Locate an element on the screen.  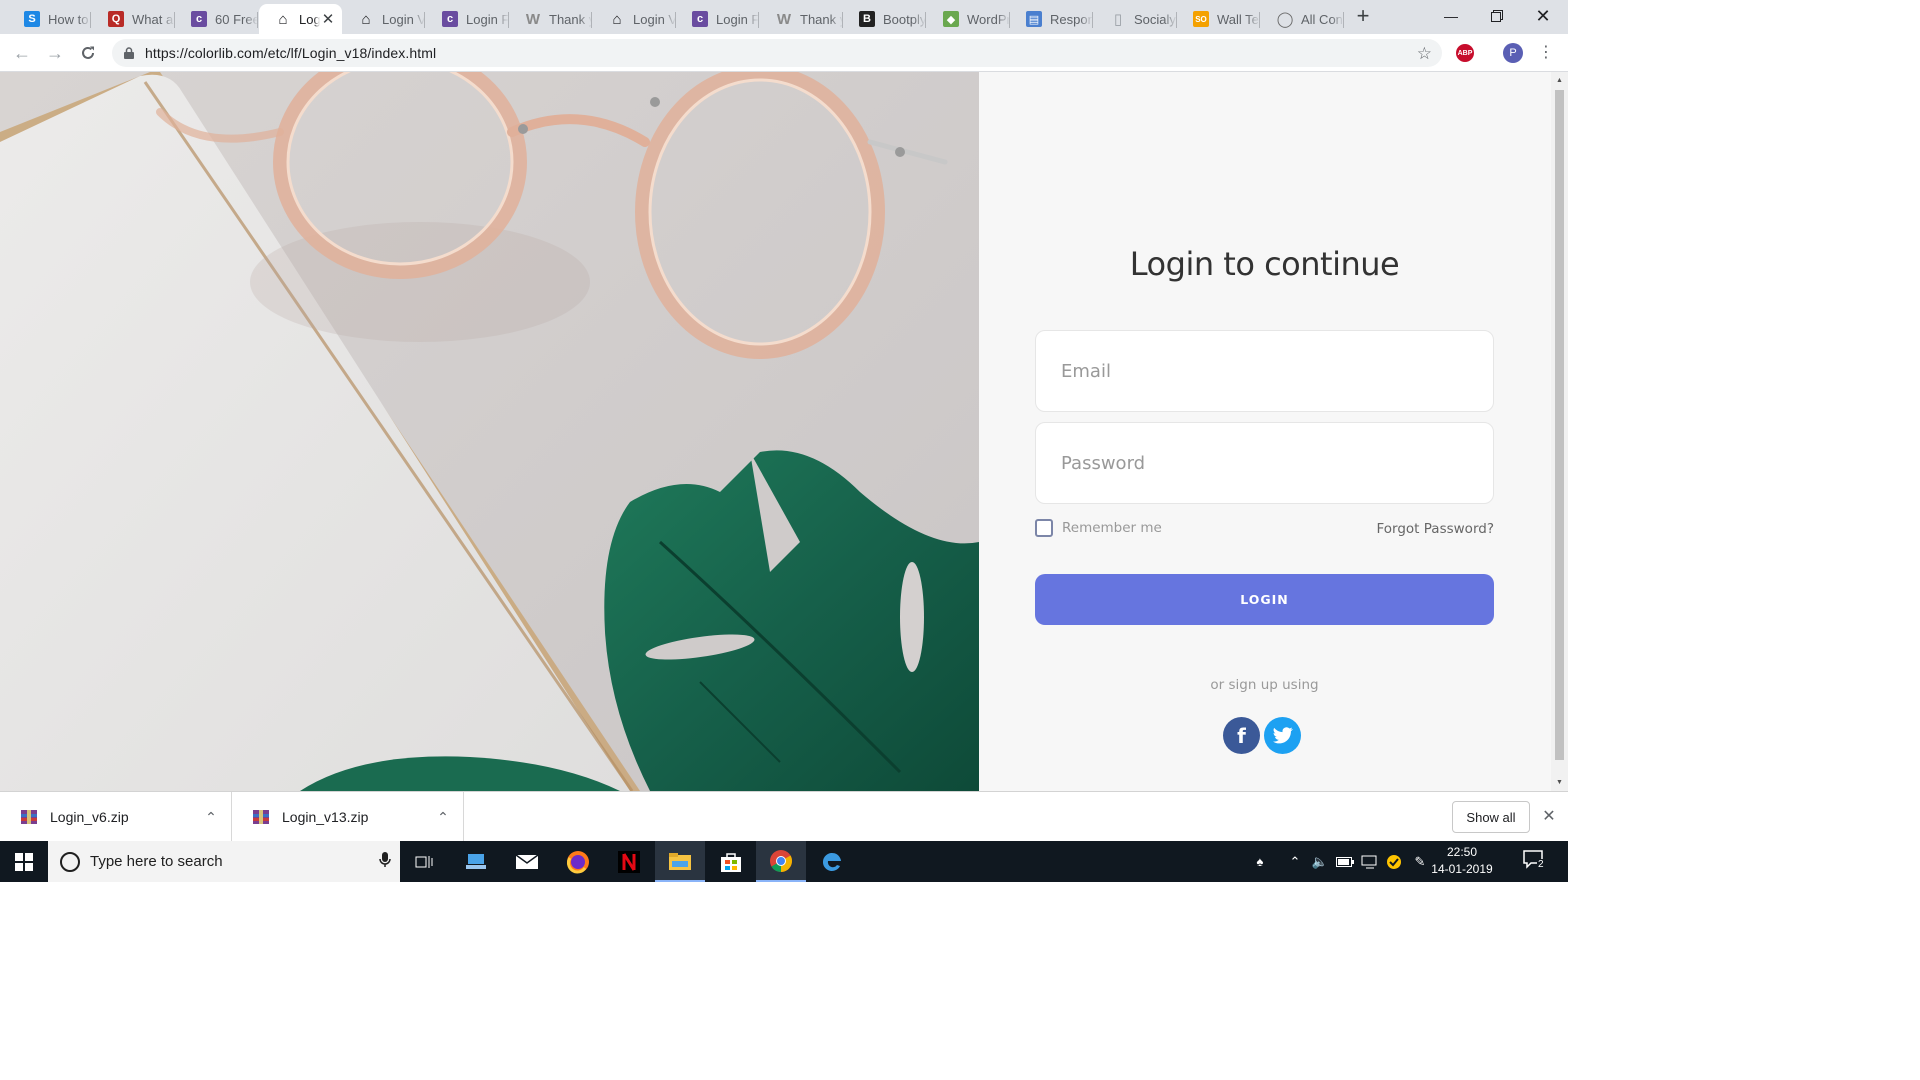
show-all-button: Show all is located at coordinates (1491, 817).